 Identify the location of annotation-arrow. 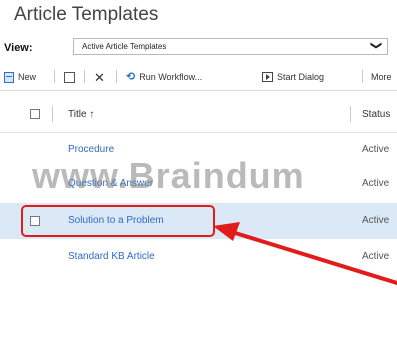
(305, 253).